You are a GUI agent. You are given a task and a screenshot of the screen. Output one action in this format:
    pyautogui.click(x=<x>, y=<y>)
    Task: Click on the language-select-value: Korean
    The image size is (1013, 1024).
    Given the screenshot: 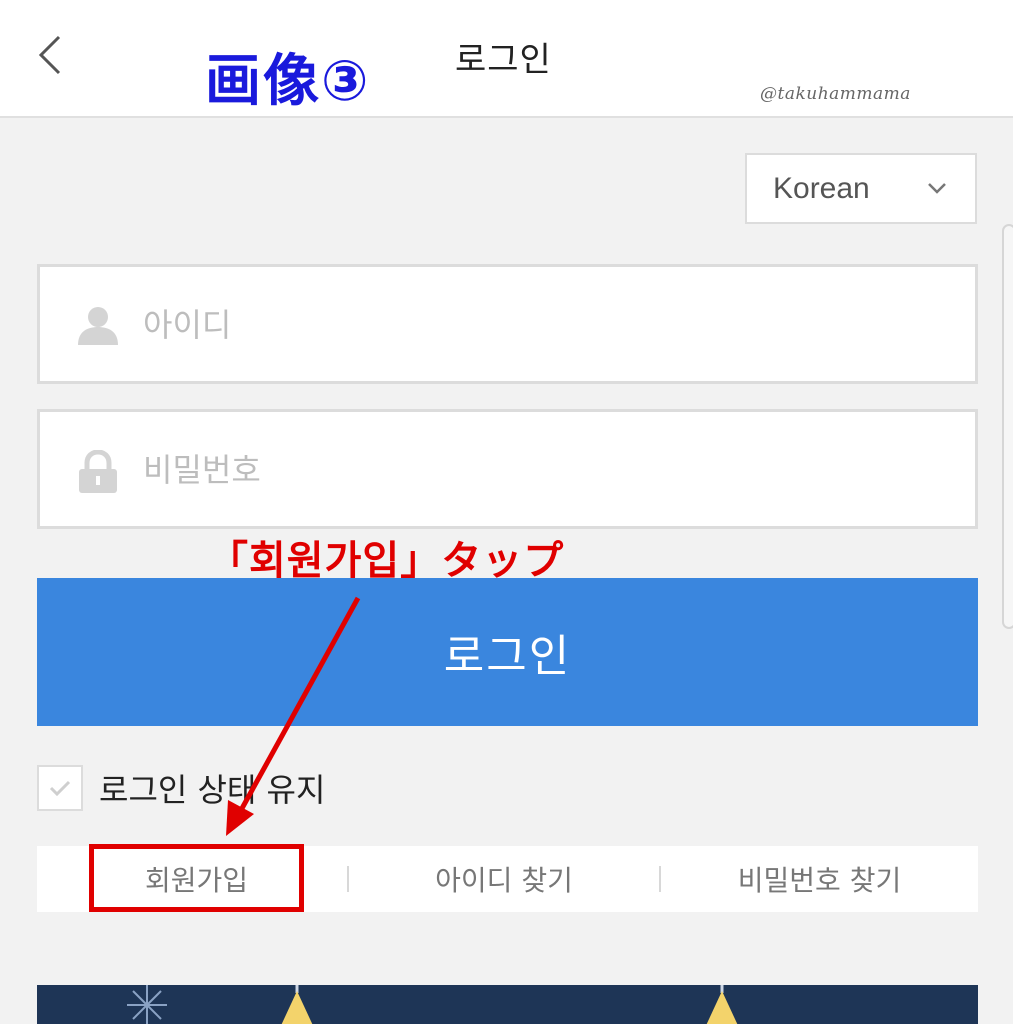 What is the action you would take?
    pyautogui.click(x=821, y=188)
    